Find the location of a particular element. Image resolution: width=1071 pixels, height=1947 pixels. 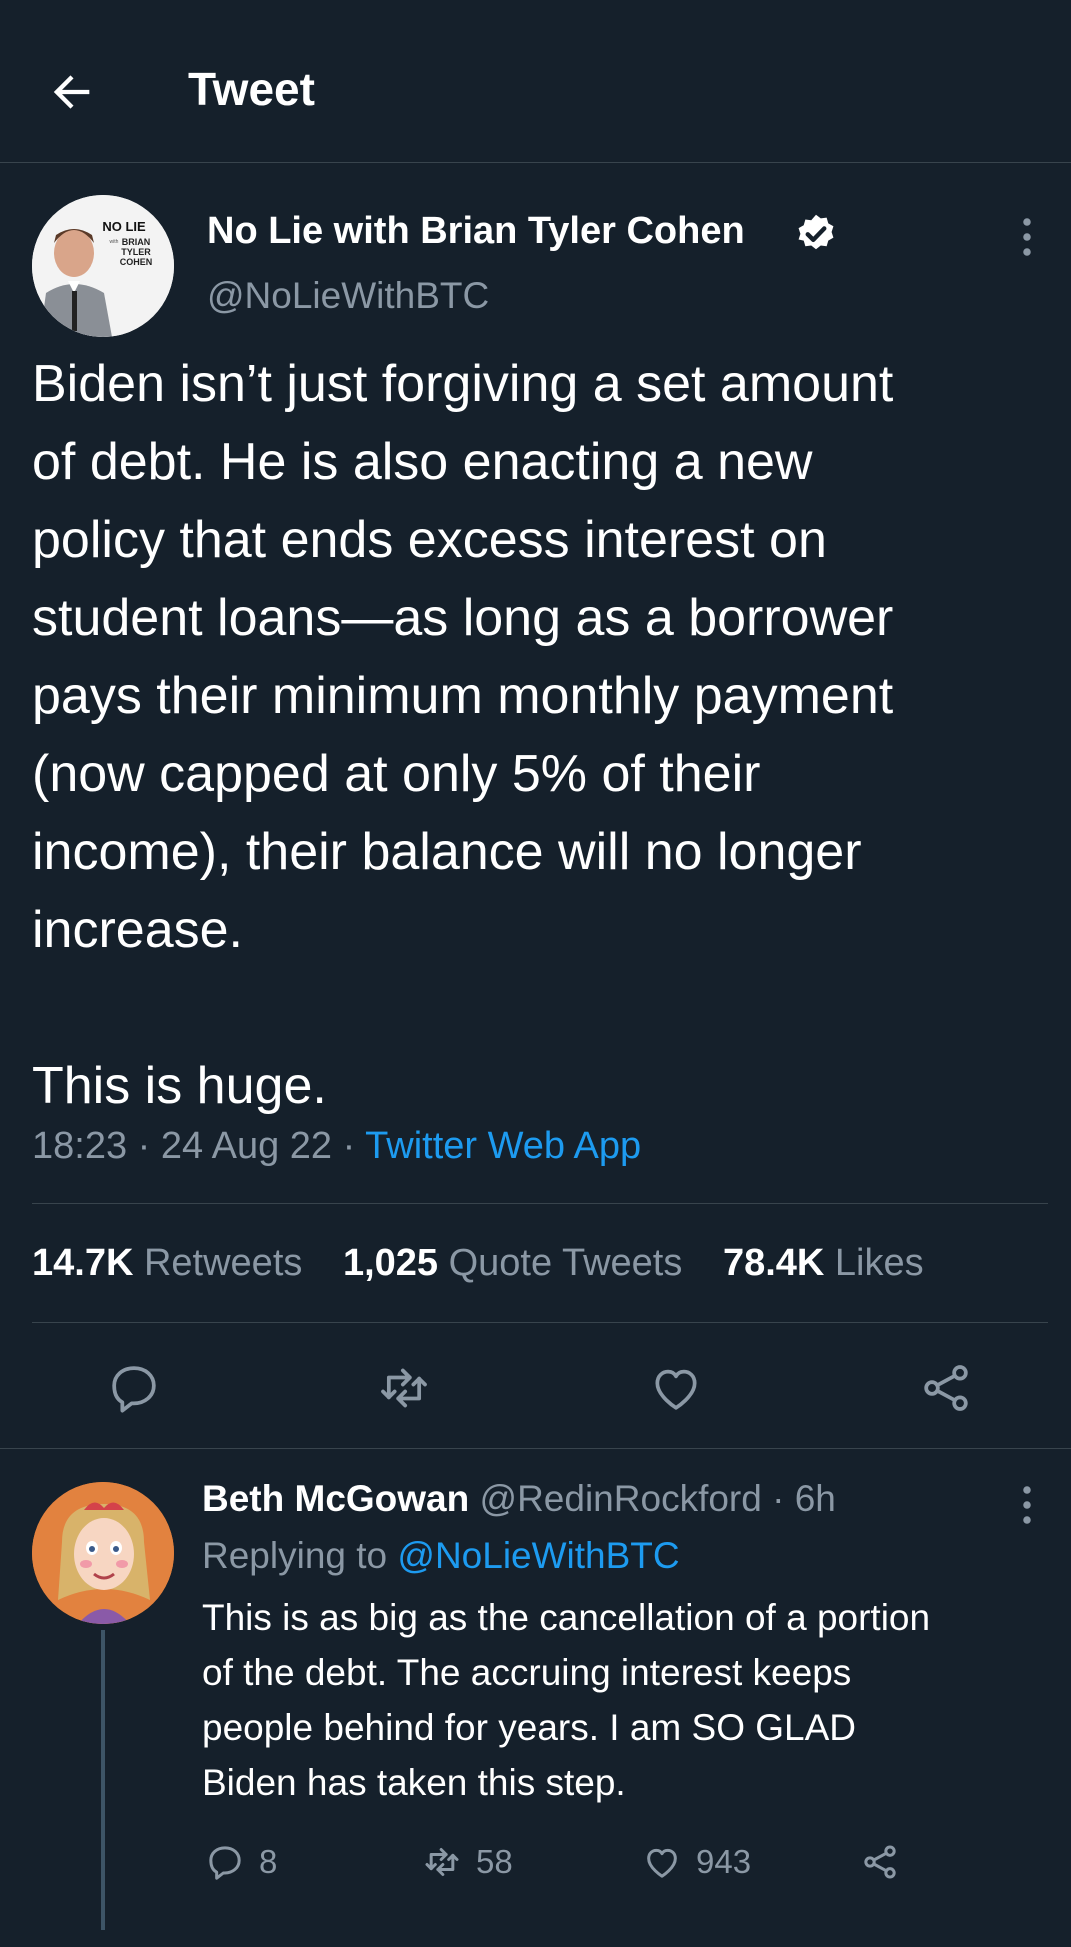

reply-header: Beth McGowan @RedinRockford · 6h is located at coordinates (519, 1499).